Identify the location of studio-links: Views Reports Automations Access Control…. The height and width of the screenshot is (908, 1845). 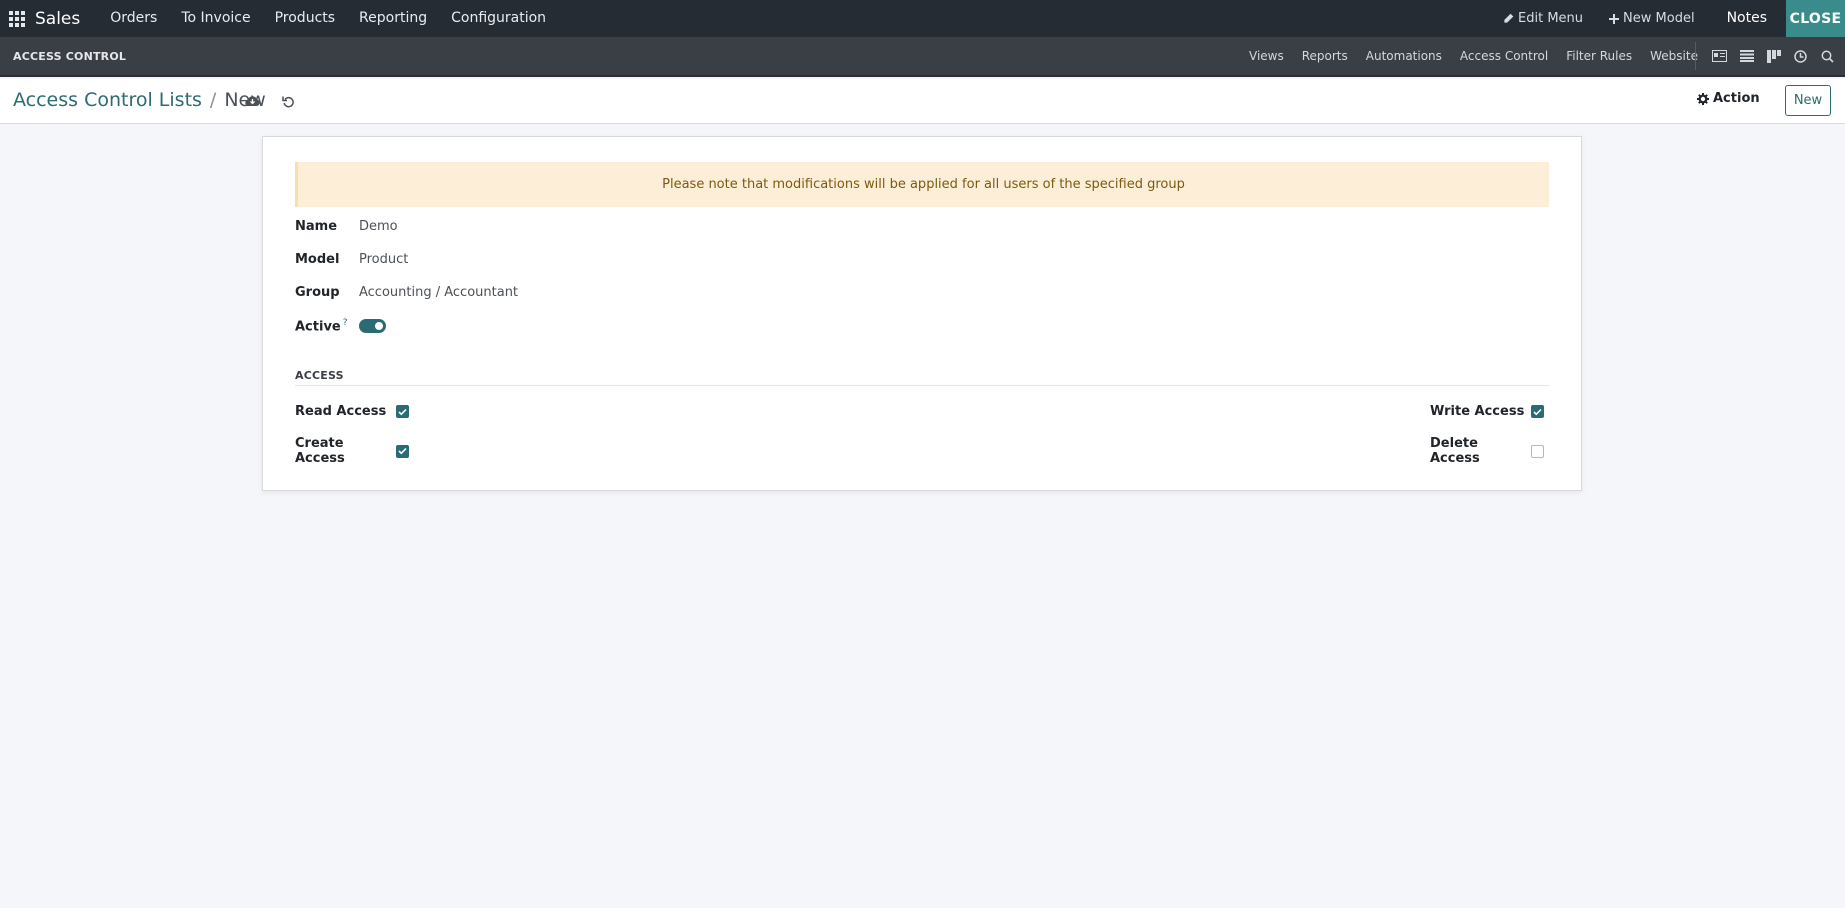
(1473, 56).